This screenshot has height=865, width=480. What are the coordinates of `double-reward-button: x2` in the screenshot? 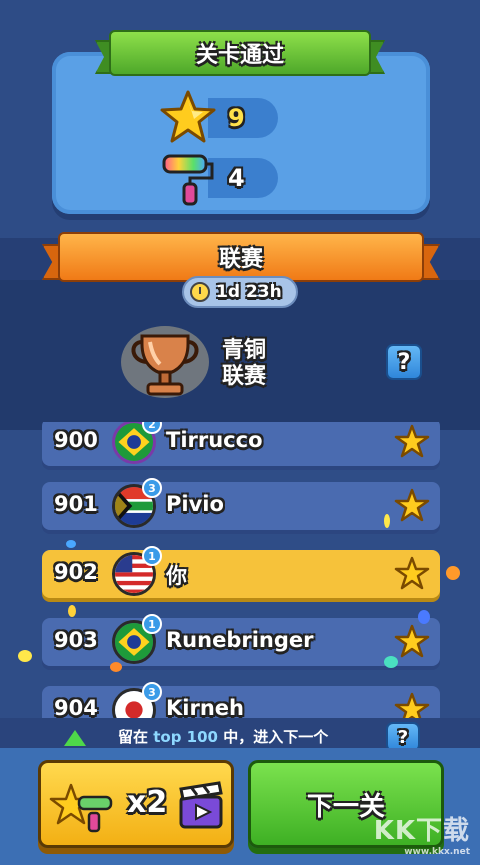 It's located at (136, 804).